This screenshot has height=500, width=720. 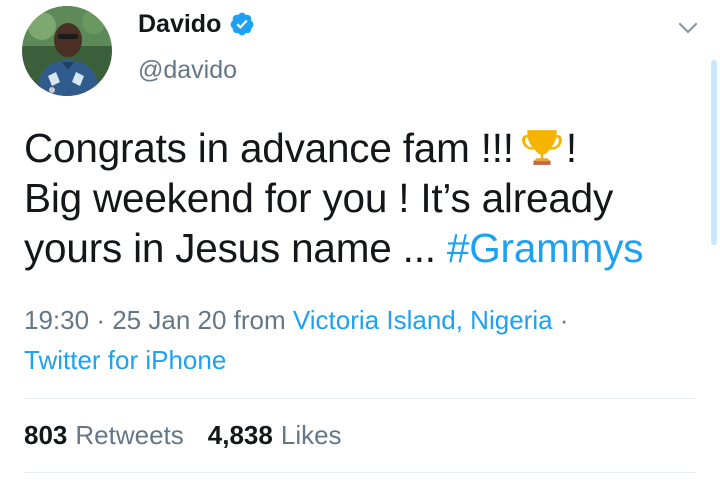 I want to click on author-handle: @davido, so click(x=187, y=70).